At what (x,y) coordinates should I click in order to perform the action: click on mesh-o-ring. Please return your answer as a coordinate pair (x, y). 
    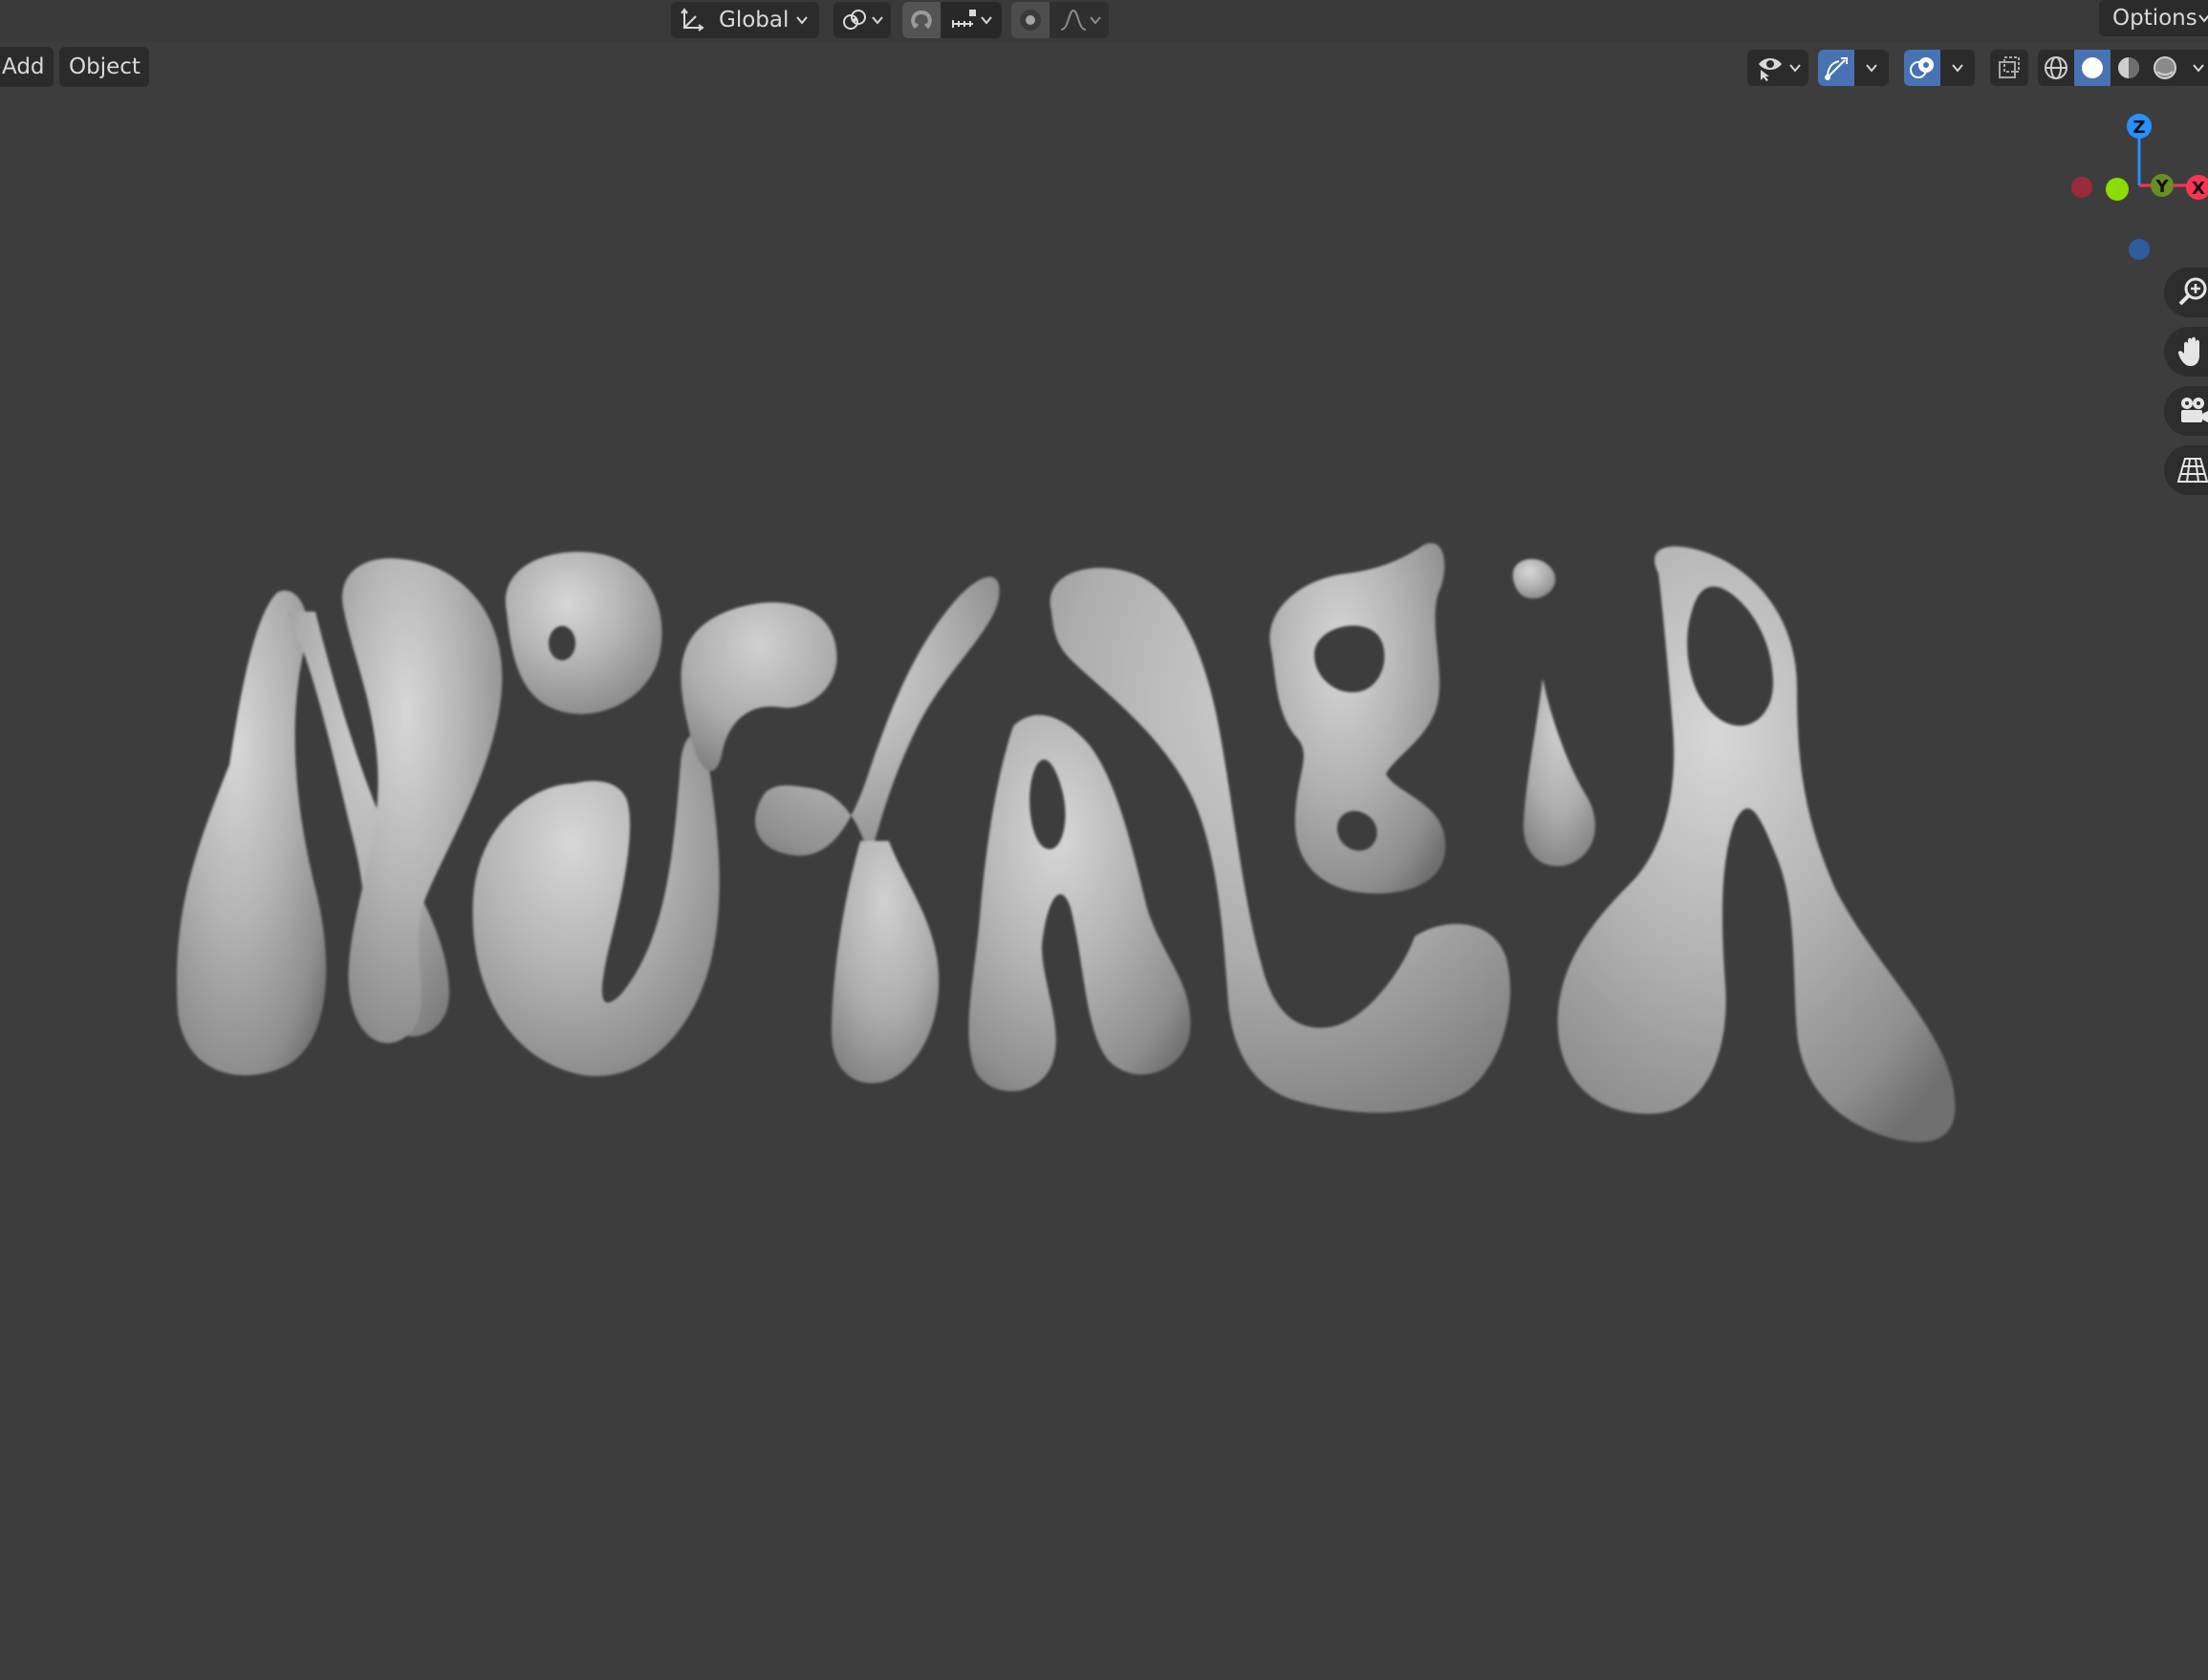
    Looking at the image, I should click on (583, 633).